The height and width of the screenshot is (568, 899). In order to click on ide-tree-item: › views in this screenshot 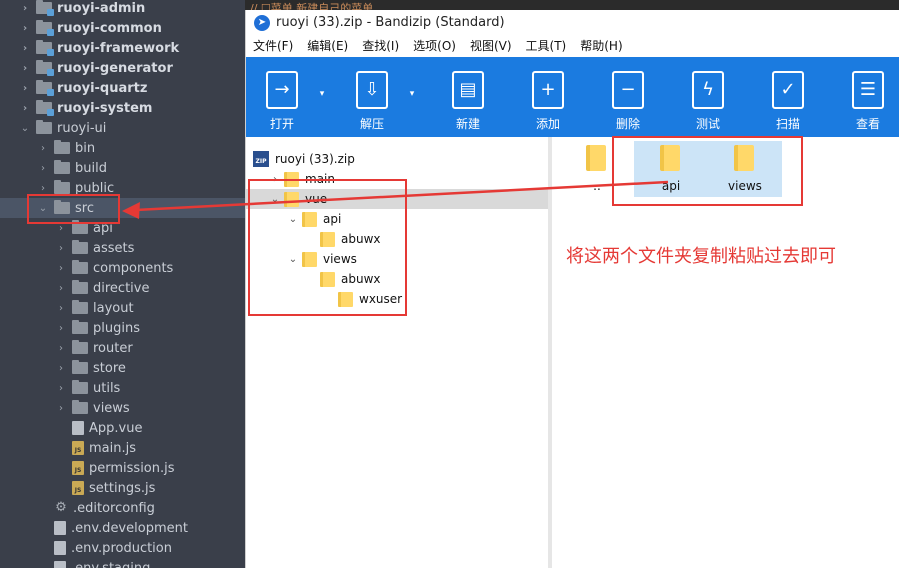, I will do `click(122, 408)`.